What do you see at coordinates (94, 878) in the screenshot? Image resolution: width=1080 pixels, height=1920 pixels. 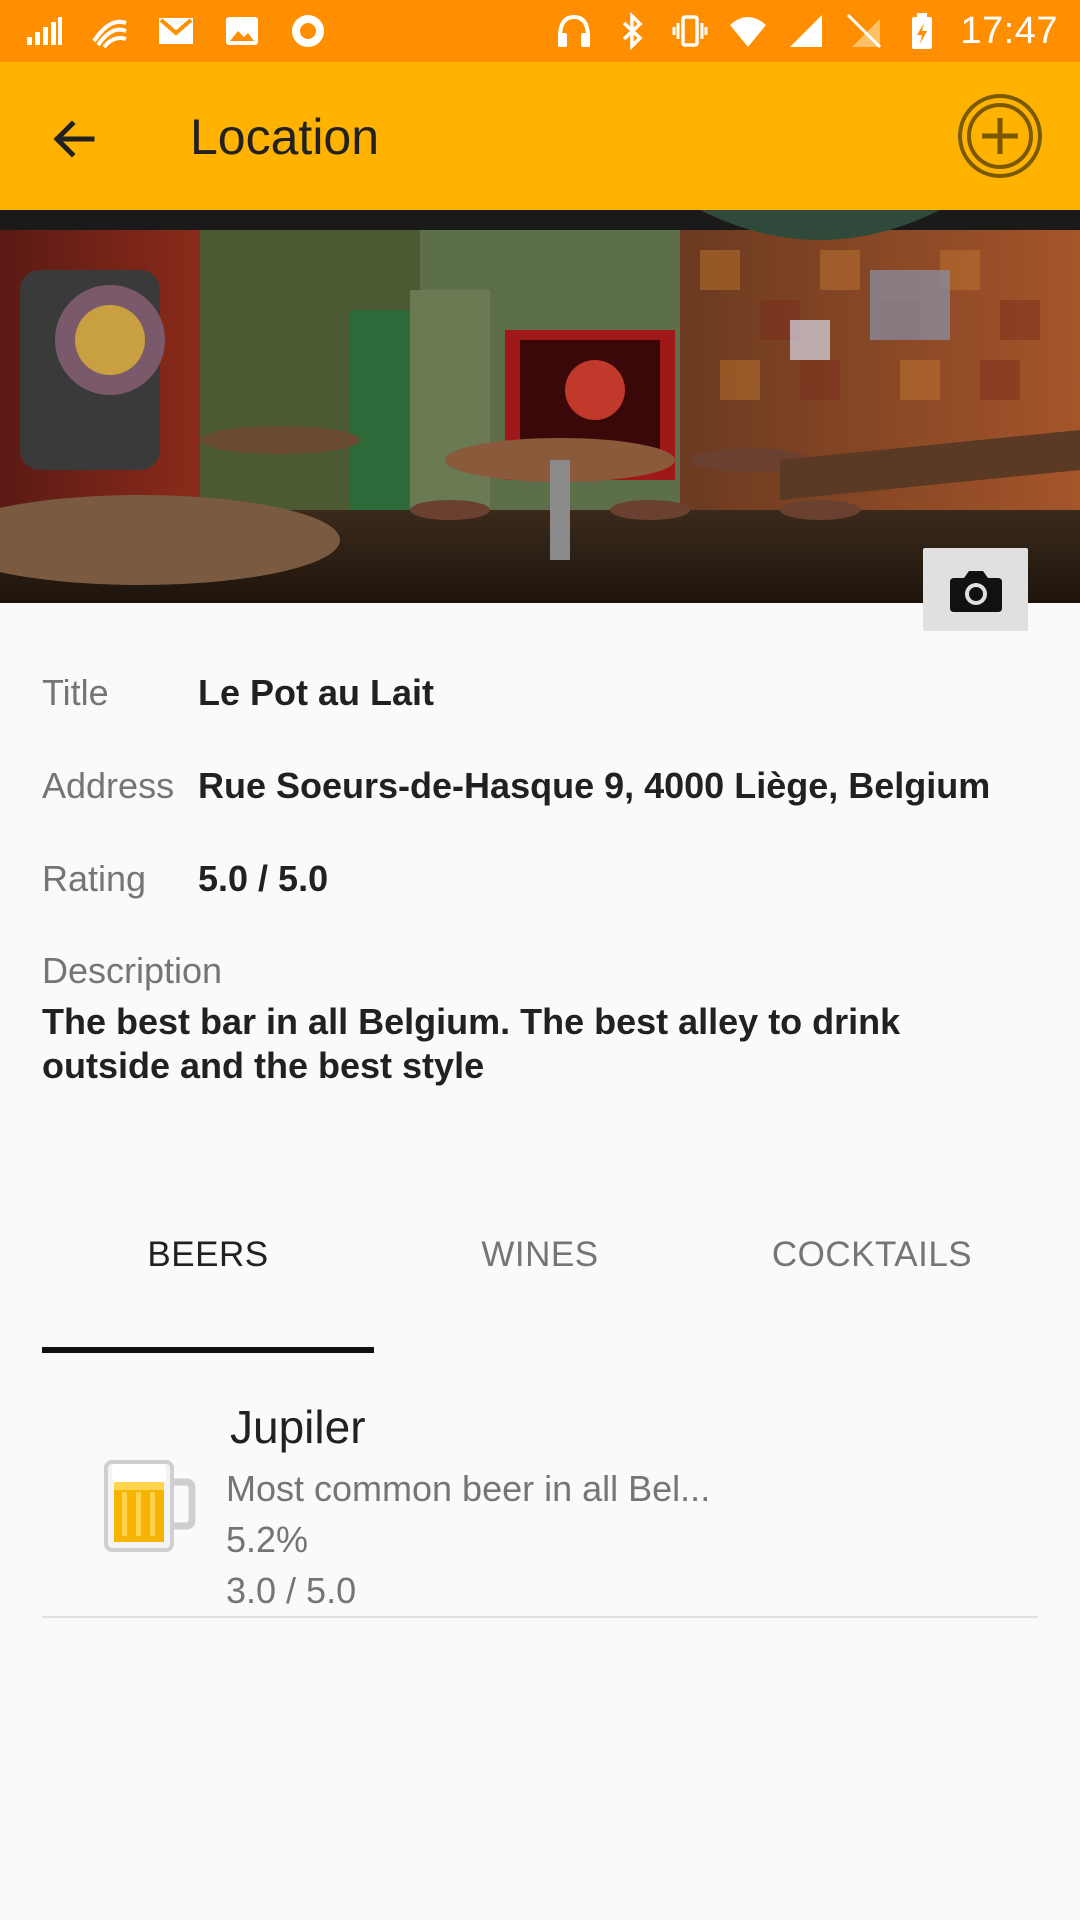 I see `rating-label: Rating` at bounding box center [94, 878].